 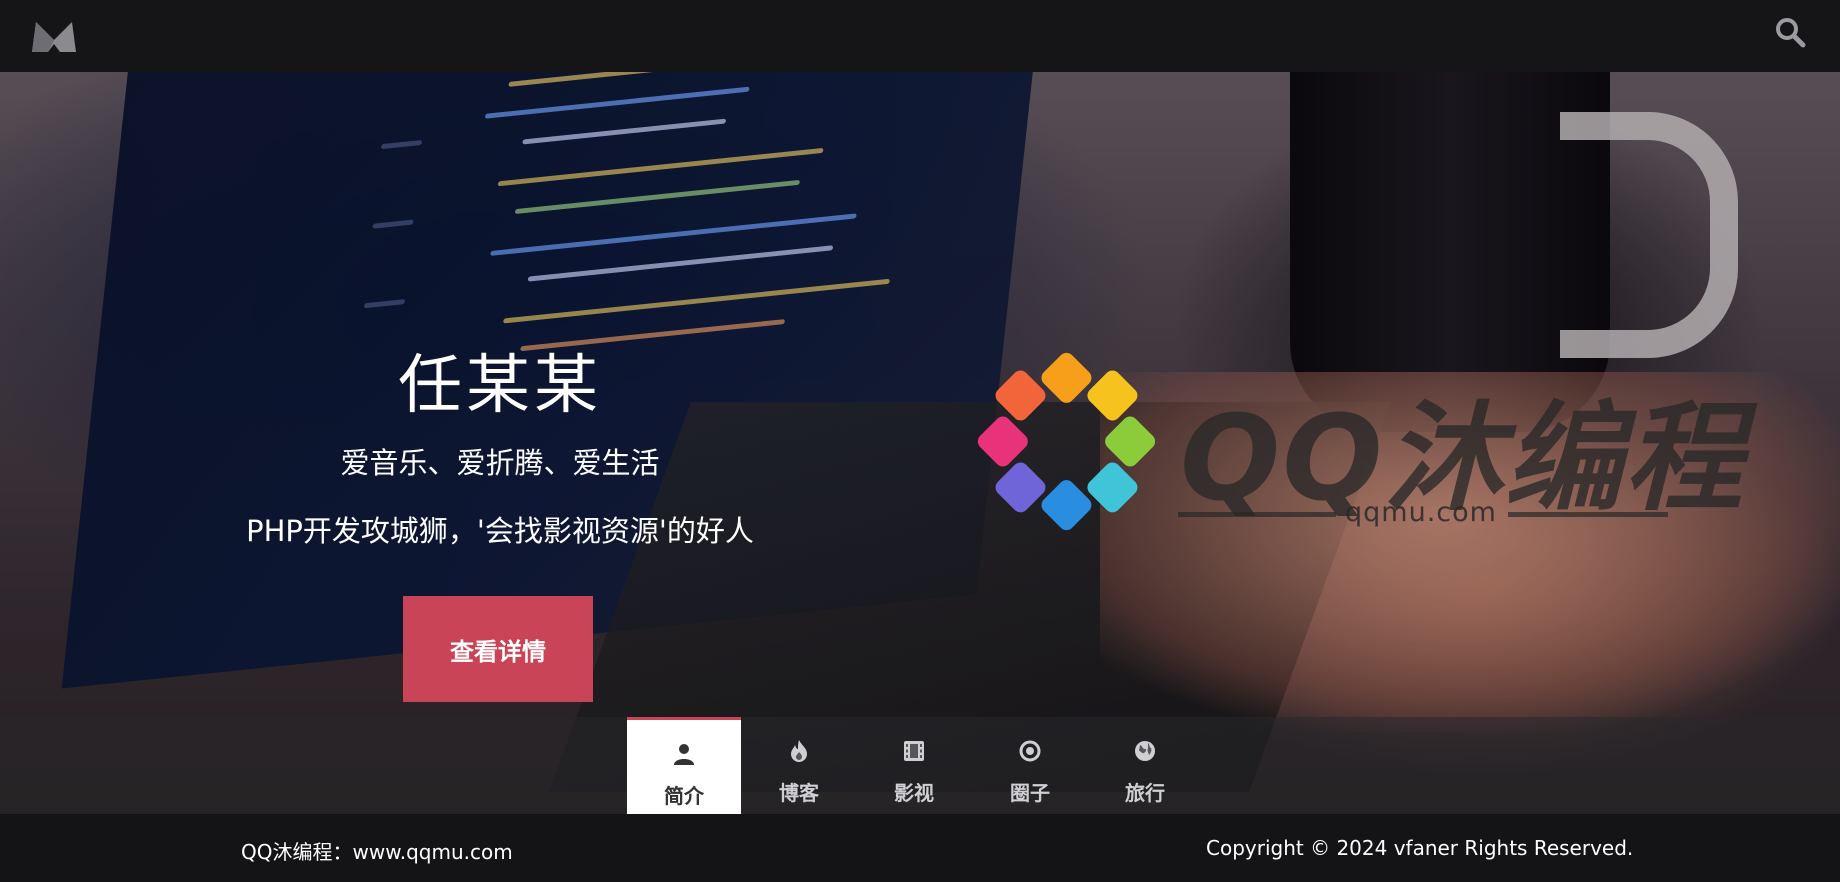 What do you see at coordinates (54, 36) in the screenshot?
I see `crown-m-logo-icon` at bounding box center [54, 36].